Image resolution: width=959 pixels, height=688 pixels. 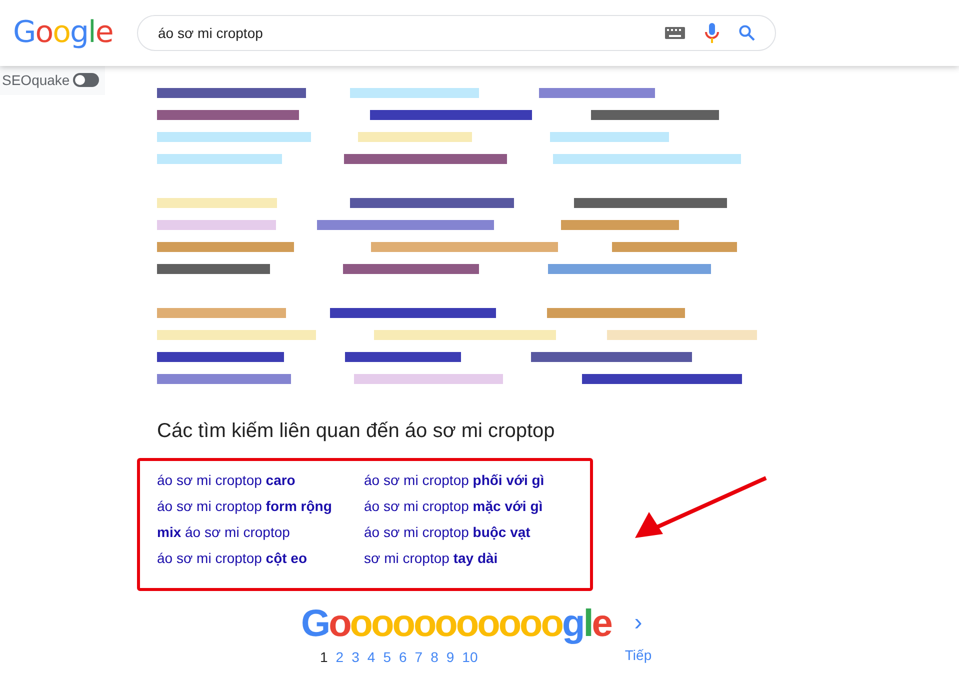 What do you see at coordinates (747, 33) in the screenshot?
I see `search-icon` at bounding box center [747, 33].